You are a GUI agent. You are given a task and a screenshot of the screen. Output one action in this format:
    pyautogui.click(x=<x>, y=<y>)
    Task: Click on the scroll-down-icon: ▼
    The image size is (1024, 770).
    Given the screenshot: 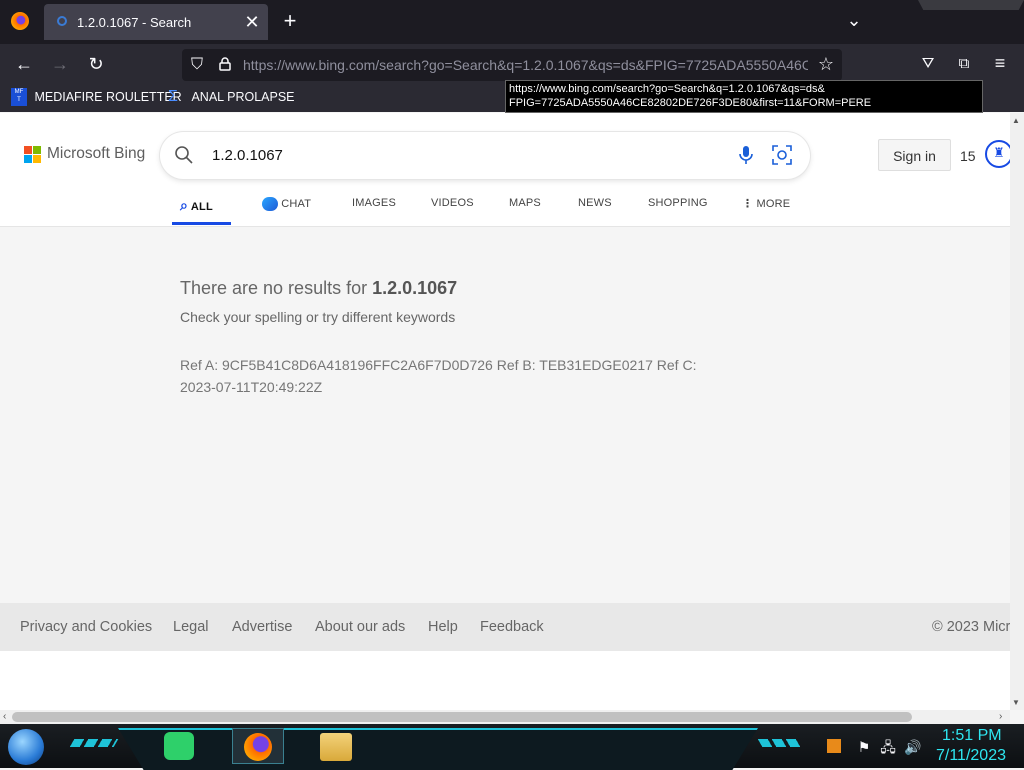 What is the action you would take?
    pyautogui.click(x=1016, y=702)
    